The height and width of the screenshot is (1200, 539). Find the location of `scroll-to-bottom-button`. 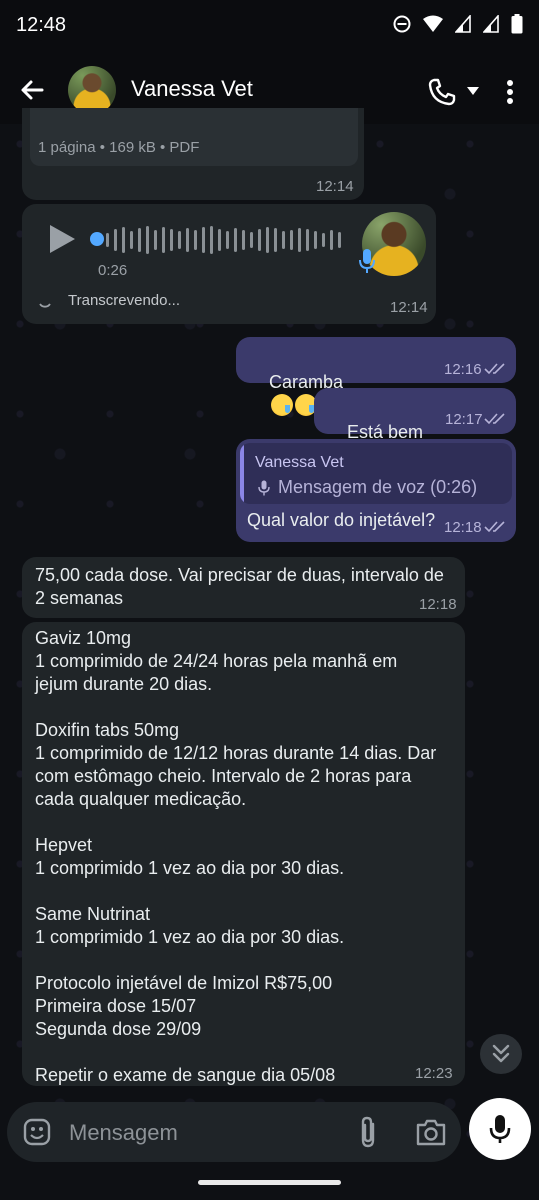

scroll-to-bottom-button is located at coordinates (501, 1054).